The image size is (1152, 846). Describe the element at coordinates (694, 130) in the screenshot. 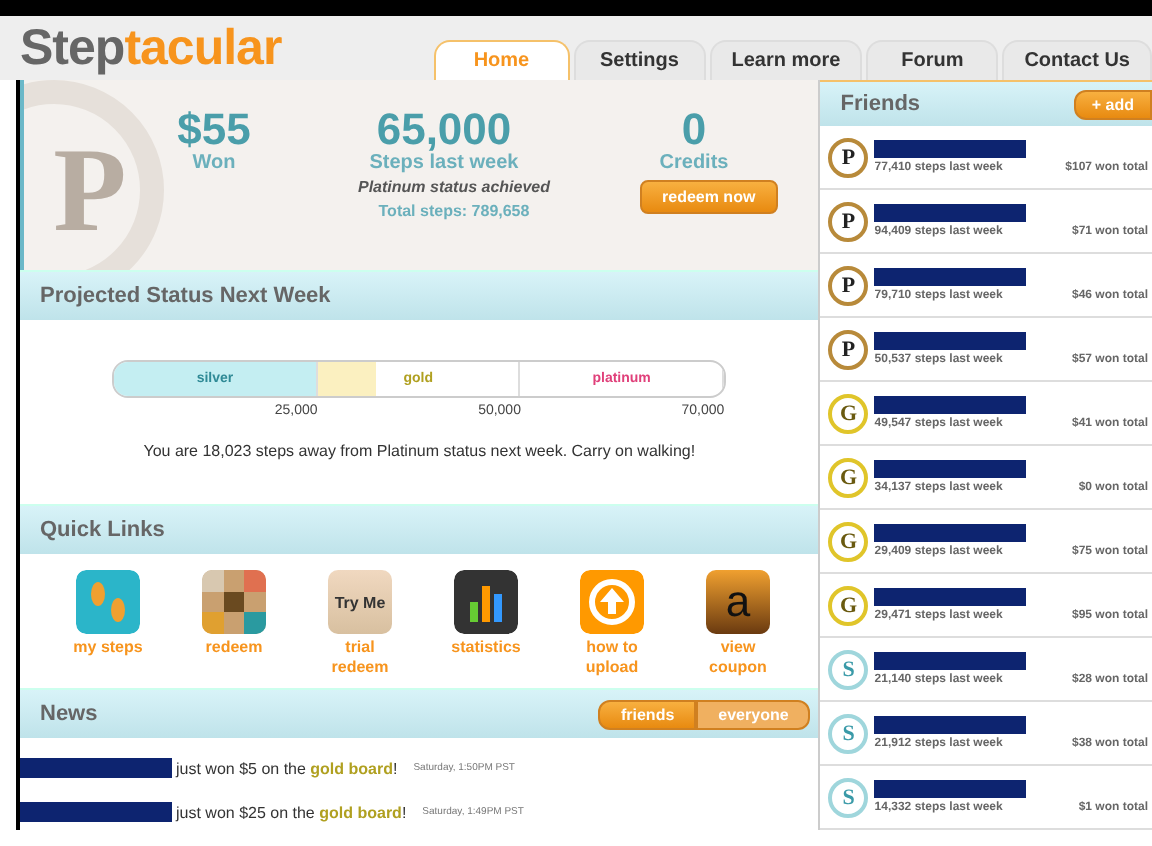

I see `stat-value: 0` at that location.